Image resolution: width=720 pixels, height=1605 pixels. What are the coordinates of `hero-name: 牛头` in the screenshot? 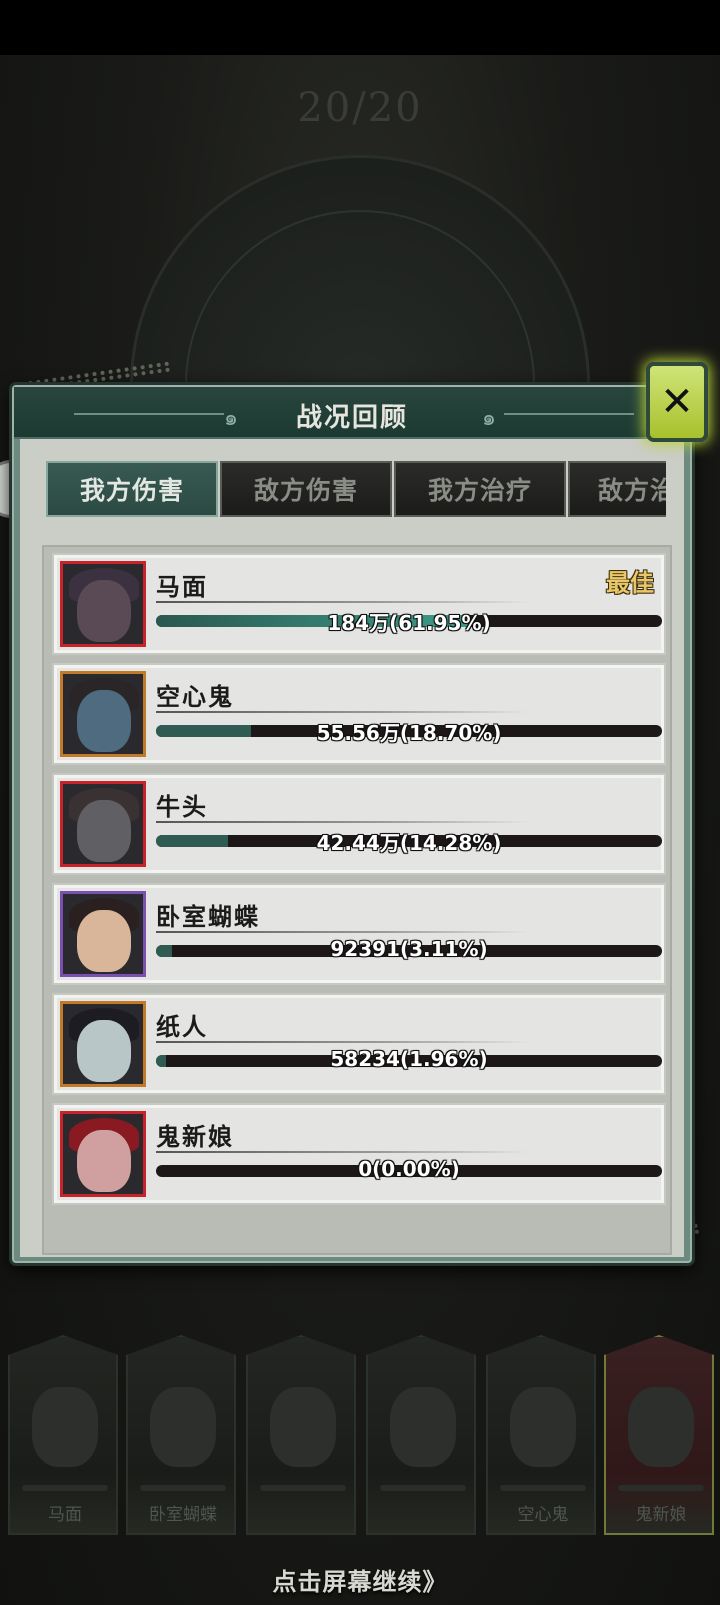 It's located at (182, 806).